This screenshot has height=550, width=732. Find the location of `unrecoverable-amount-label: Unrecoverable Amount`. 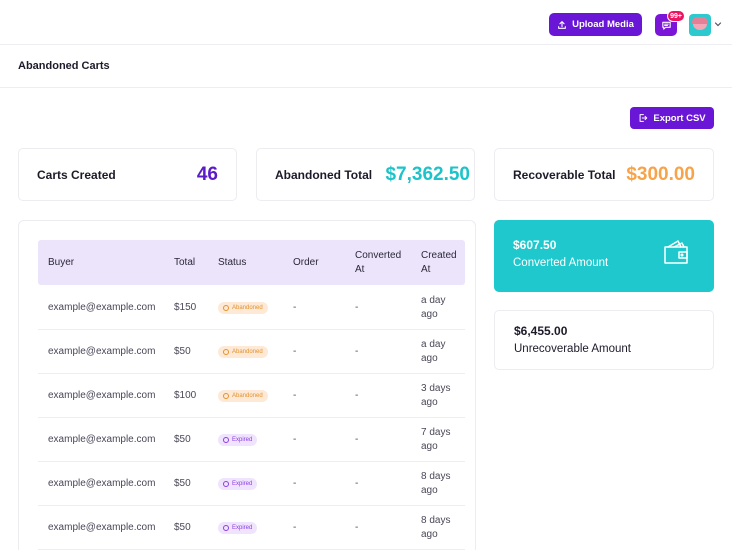

unrecoverable-amount-label: Unrecoverable Amount is located at coordinates (572, 349).